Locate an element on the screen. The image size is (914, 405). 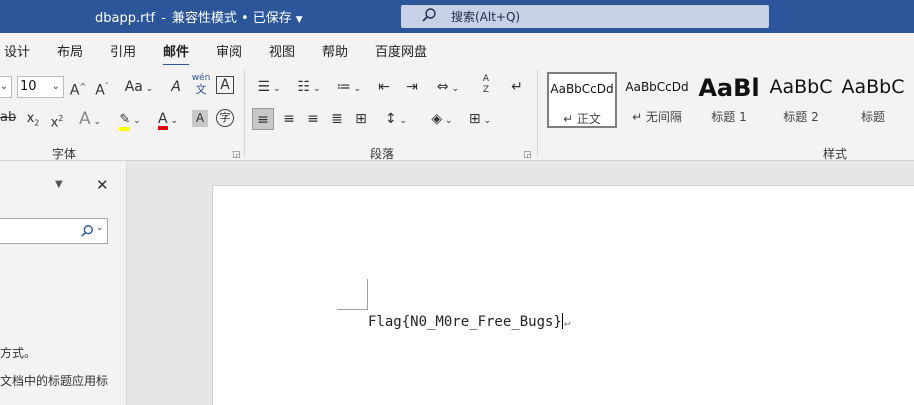
paragraph-mark-icon: ↵ is located at coordinates (517, 87).